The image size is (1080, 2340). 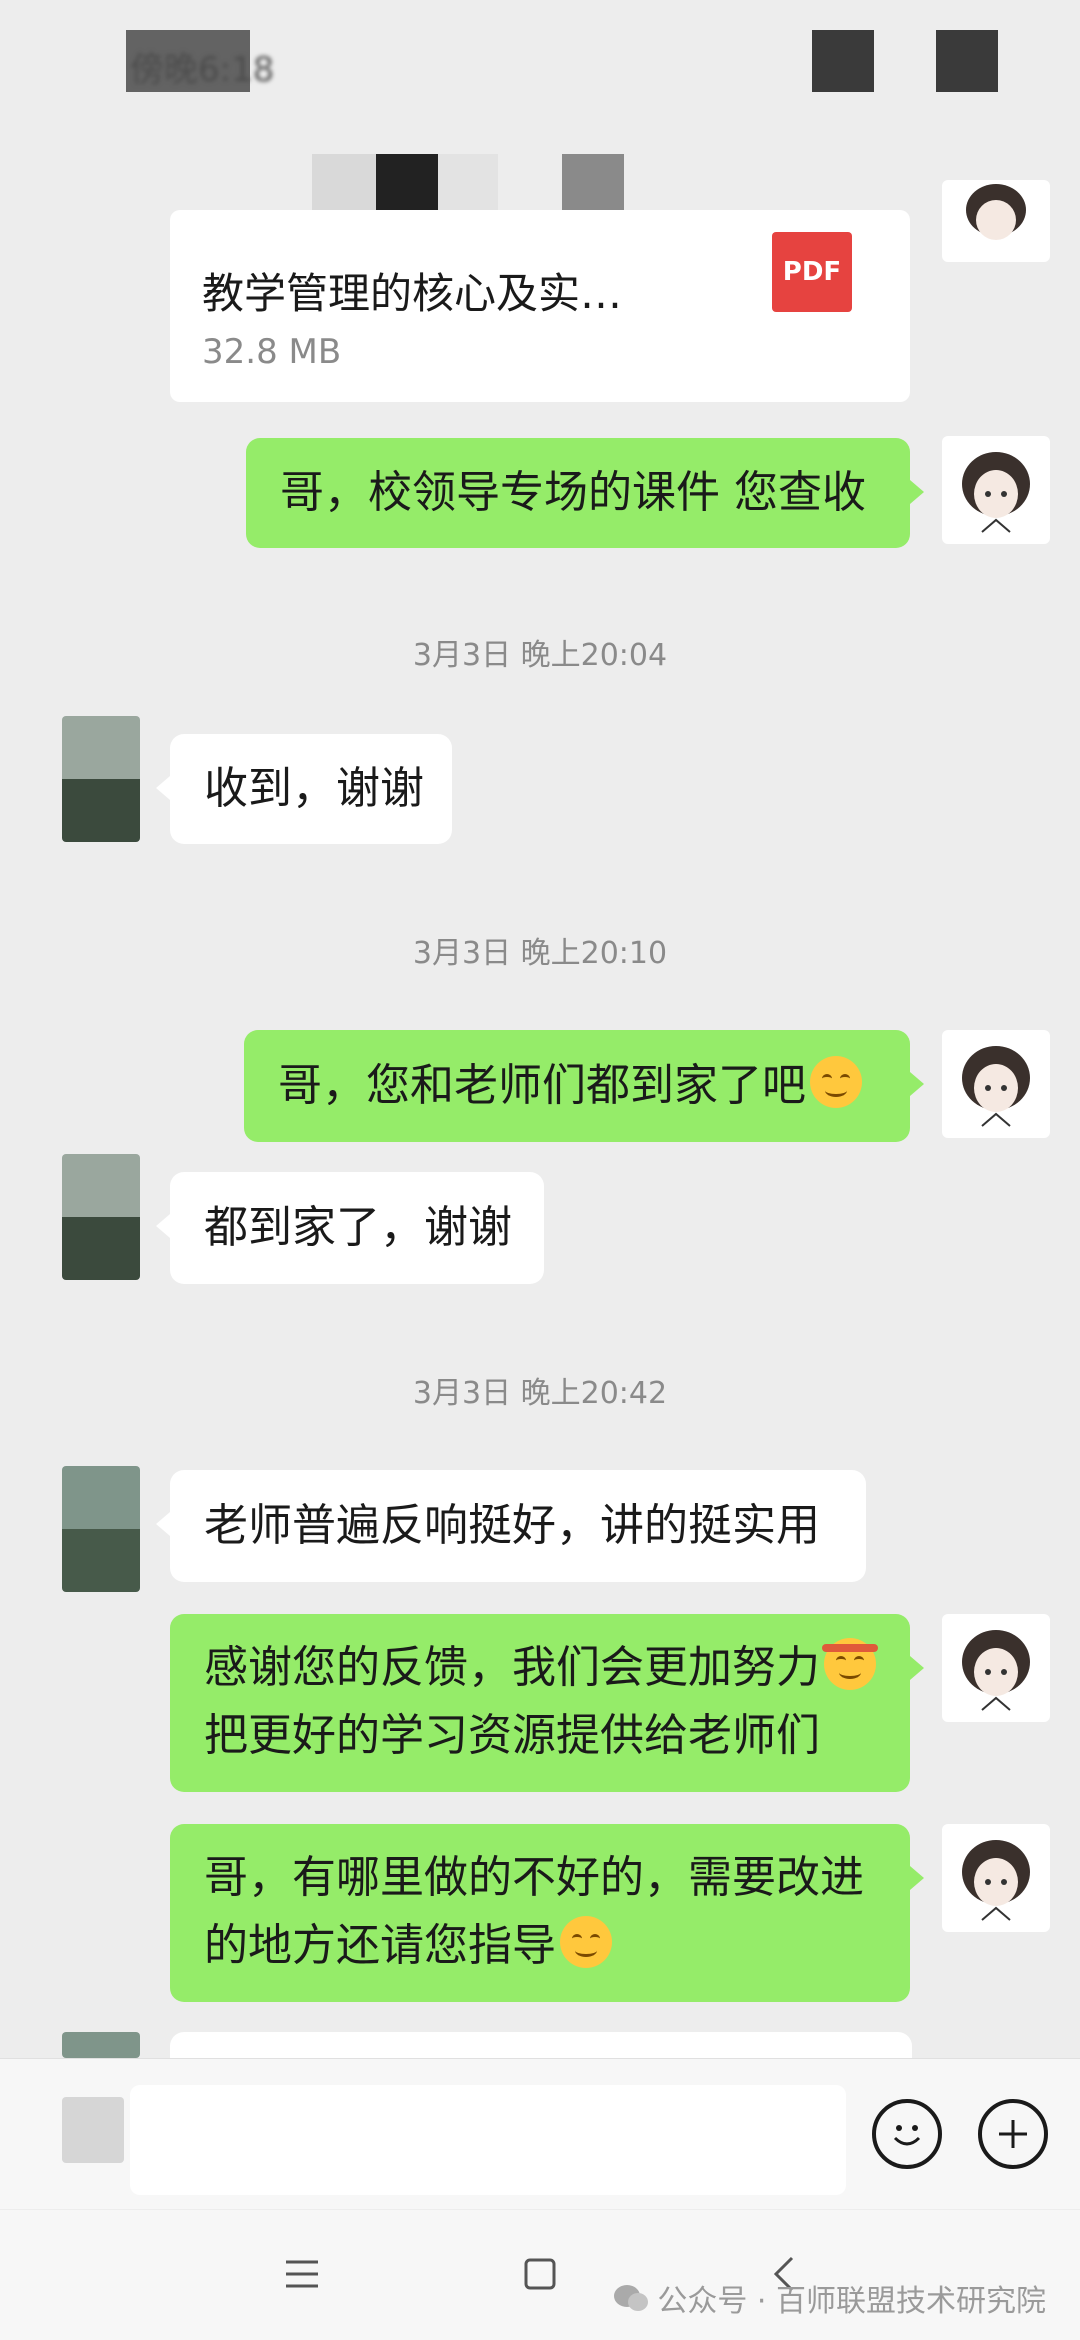 I want to click on avatar-girl-icon, so click(x=996, y=492).